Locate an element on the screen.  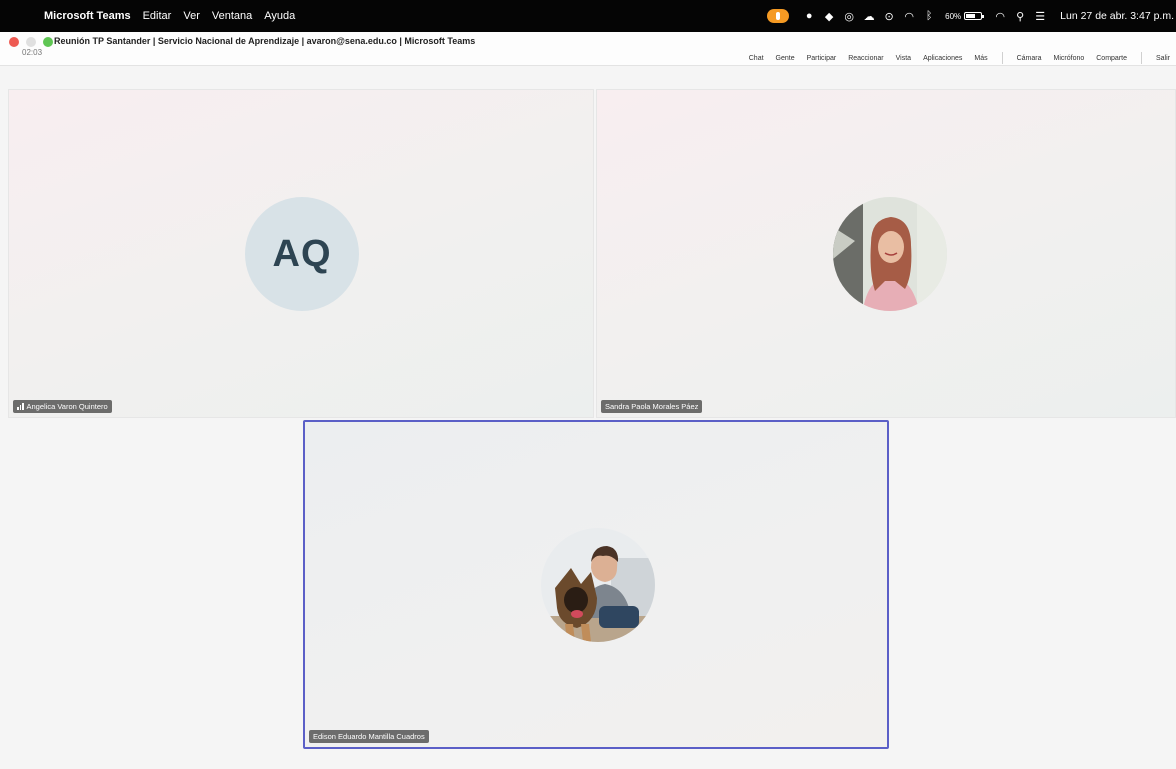
menubar-clock: Lun 27 de abr. 3:47 p.m. is located at coordinates (1117, 16).